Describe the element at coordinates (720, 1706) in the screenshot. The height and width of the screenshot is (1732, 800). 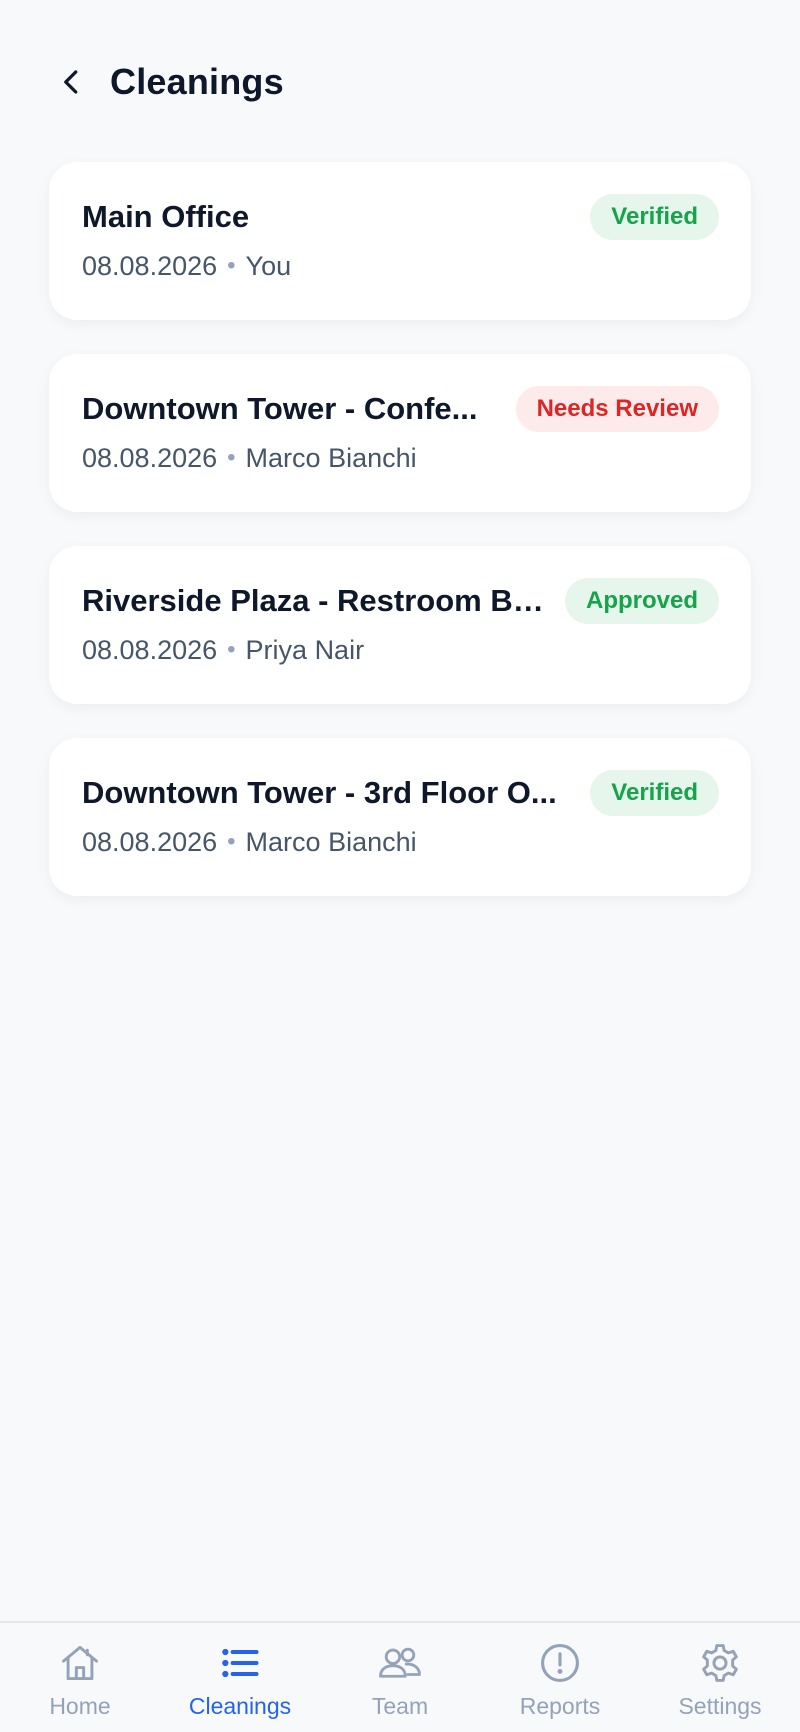
I see `nav-label-settings: Settings` at that location.